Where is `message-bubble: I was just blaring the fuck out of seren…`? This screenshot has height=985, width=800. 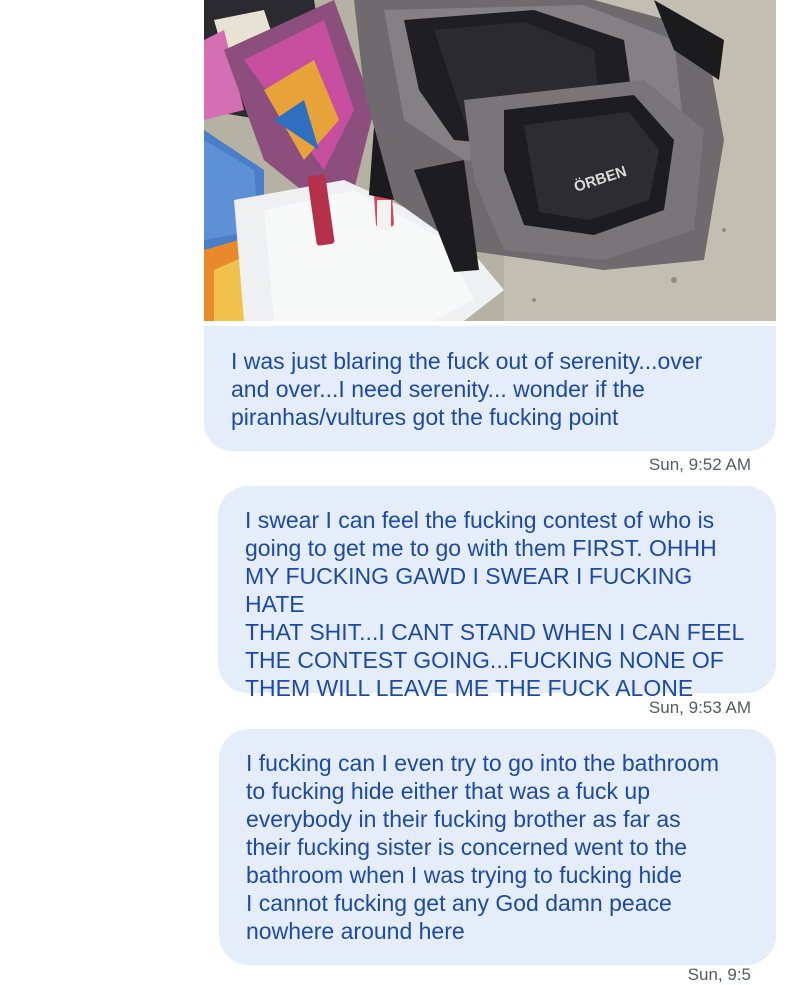
message-bubble: I was just blaring the fuck out of seren… is located at coordinates (490, 388).